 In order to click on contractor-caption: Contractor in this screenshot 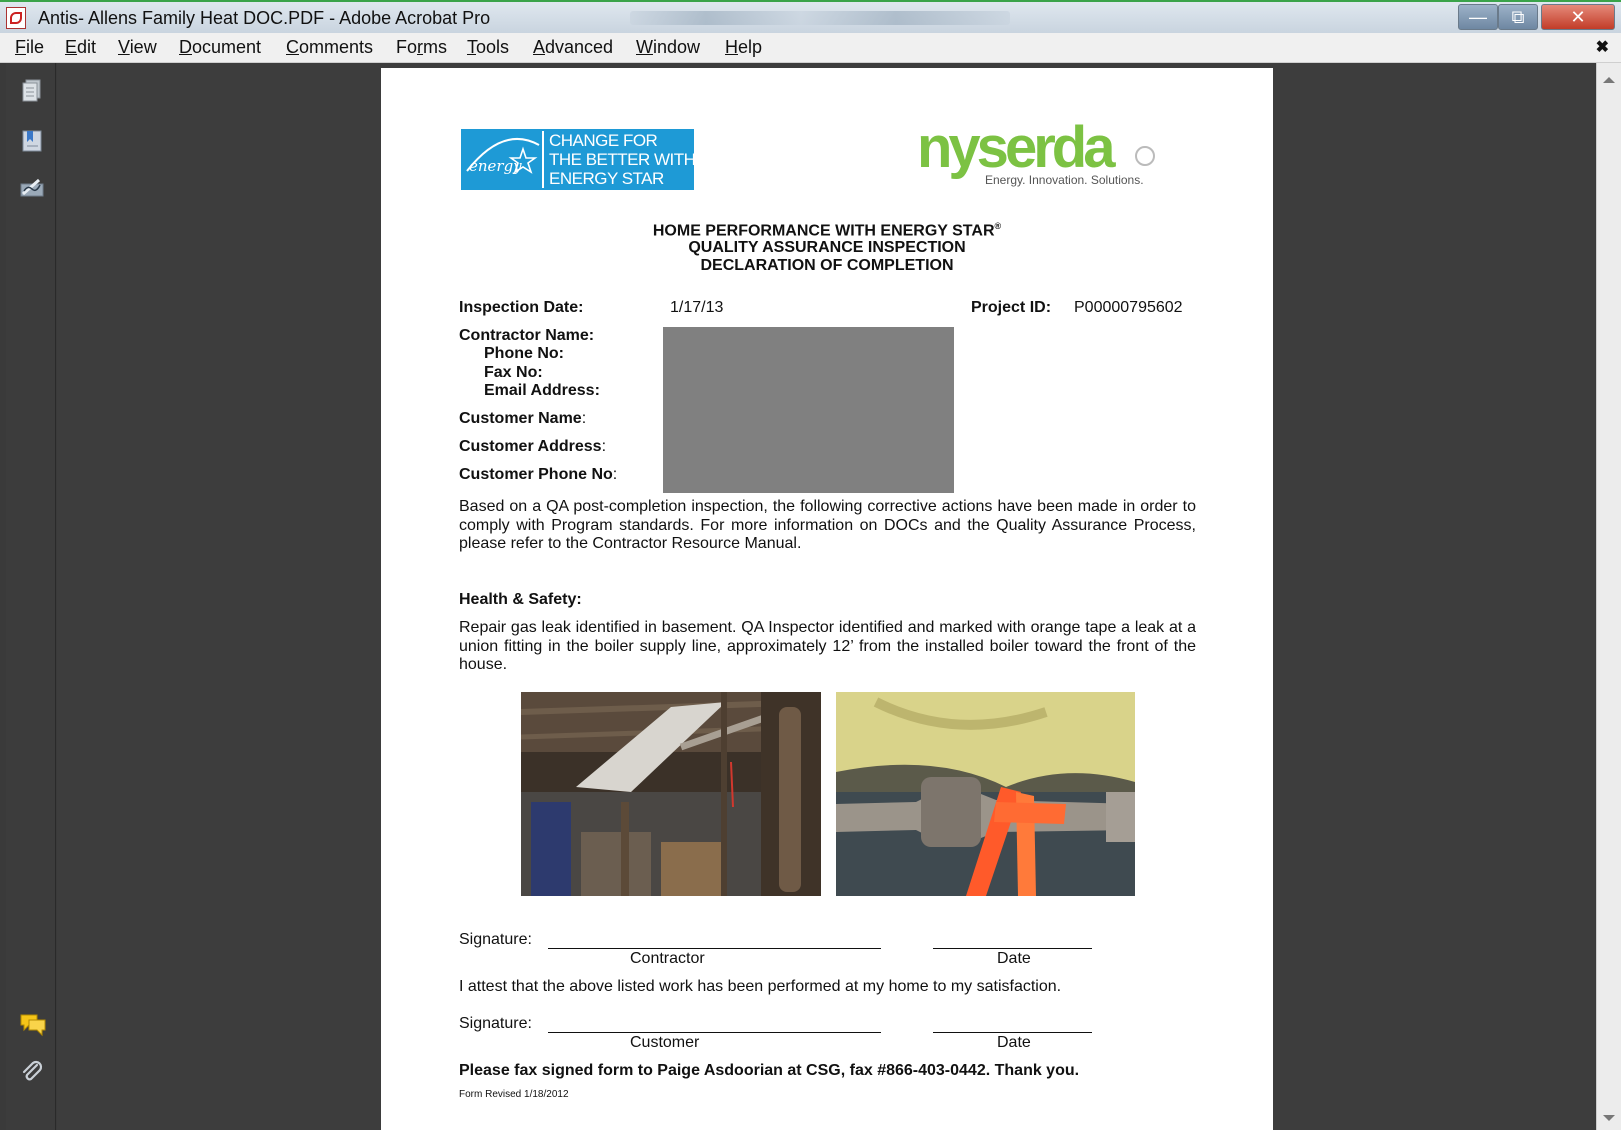, I will do `click(667, 958)`.